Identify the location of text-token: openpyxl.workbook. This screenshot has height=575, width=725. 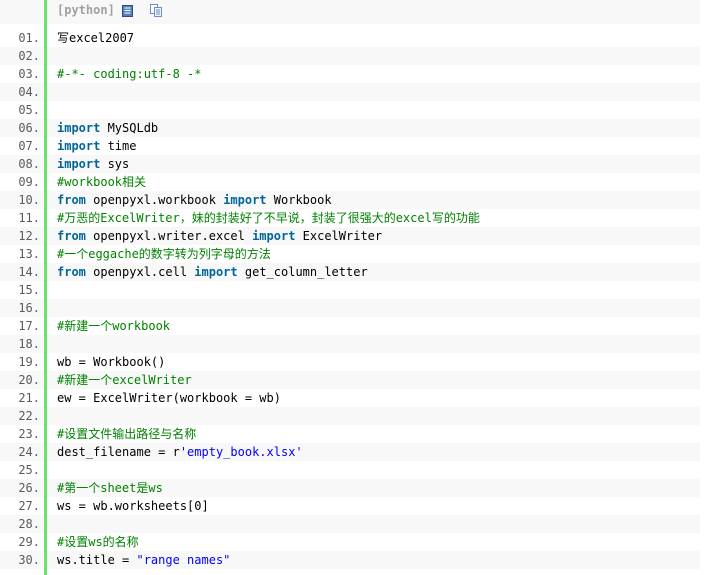
(154, 200).